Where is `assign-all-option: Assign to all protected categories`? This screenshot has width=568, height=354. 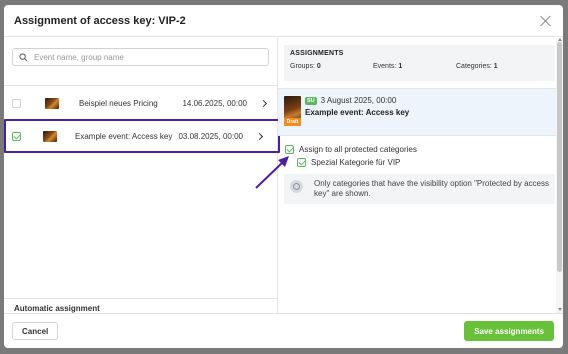 assign-all-option: Assign to all protected categories is located at coordinates (424, 149).